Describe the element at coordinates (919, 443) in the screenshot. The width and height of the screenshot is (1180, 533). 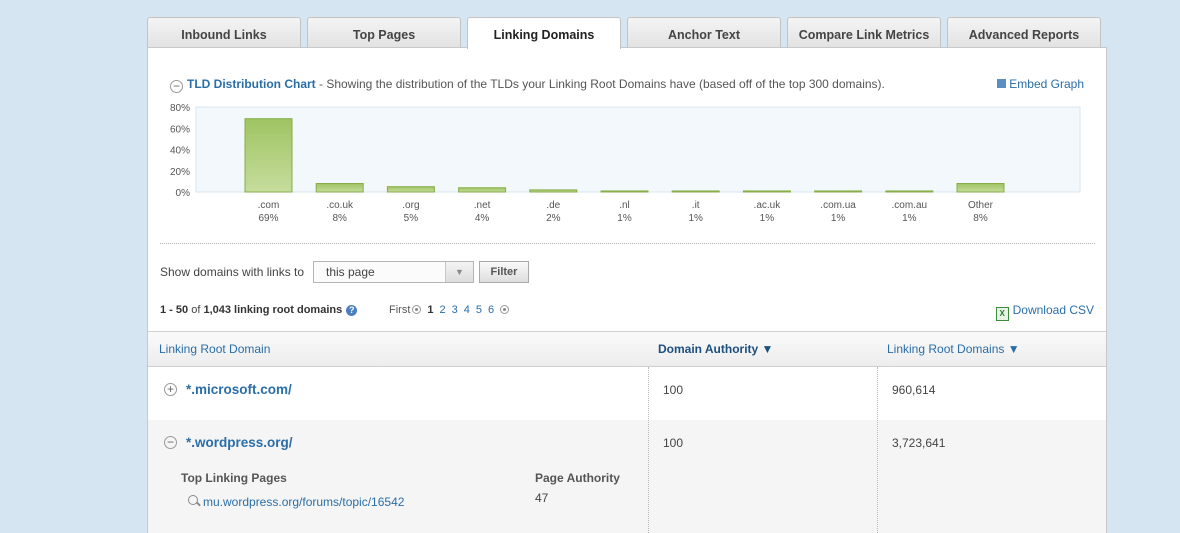
I see `linking-root-domains-value: 3,723,641` at that location.